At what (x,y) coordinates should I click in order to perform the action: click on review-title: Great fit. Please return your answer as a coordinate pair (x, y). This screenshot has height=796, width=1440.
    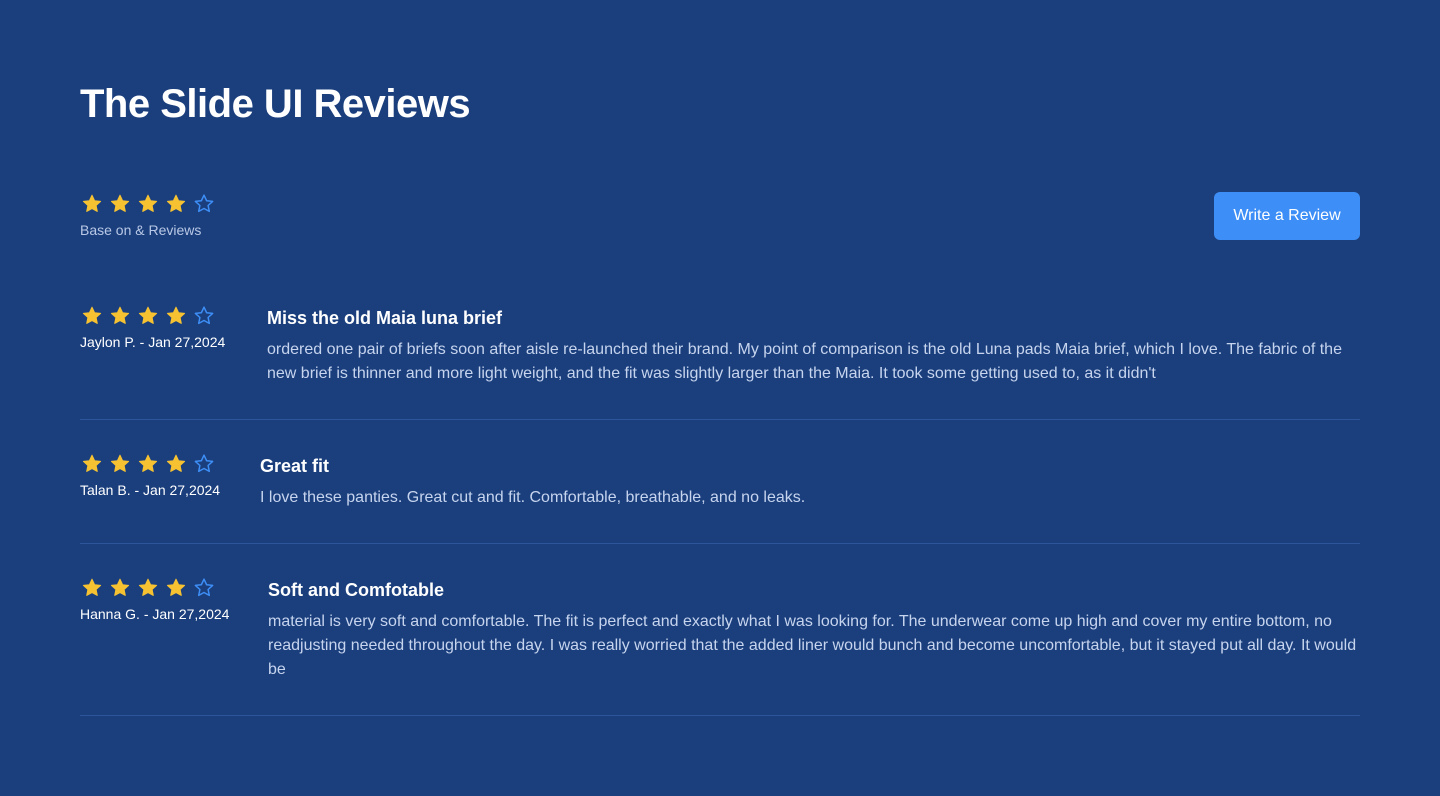
    Looking at the image, I should click on (295, 466).